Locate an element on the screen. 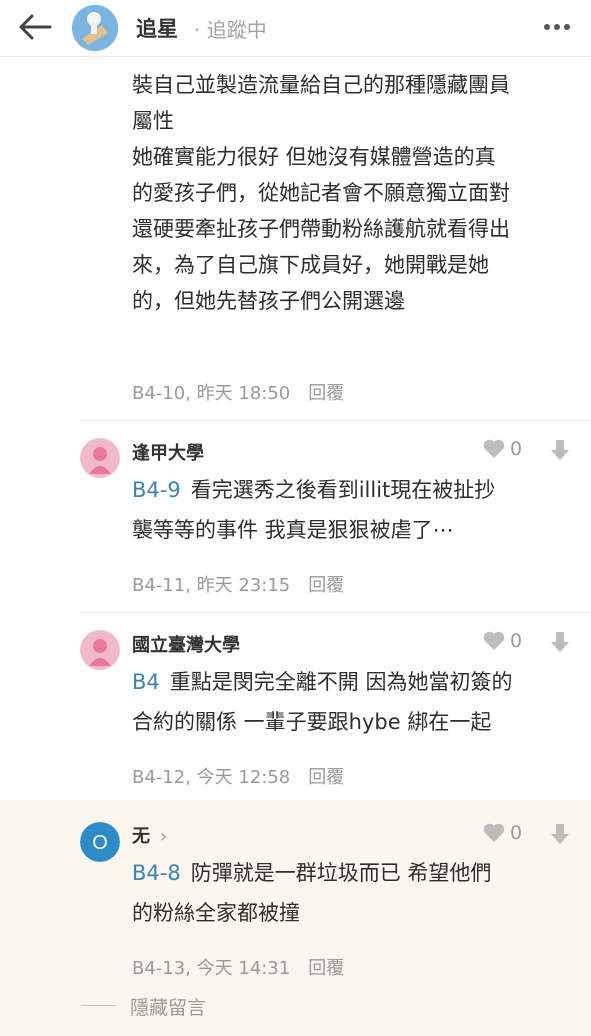 The width and height of the screenshot is (591, 1036). comment-meta: B4-12, 今天 12:58 回覆 is located at coordinates (238, 776).